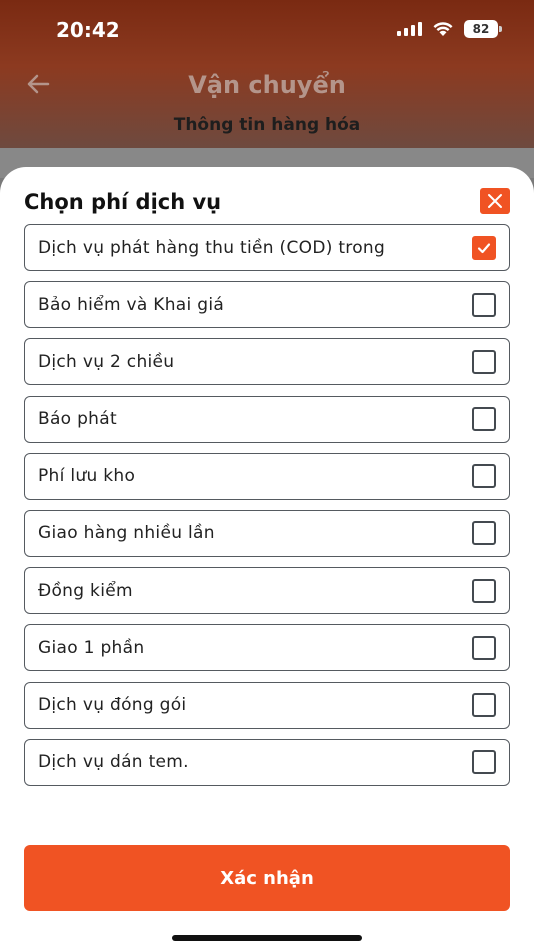 The height and width of the screenshot is (950, 534). I want to click on service-option-label: Phí lưu kho, so click(87, 476).